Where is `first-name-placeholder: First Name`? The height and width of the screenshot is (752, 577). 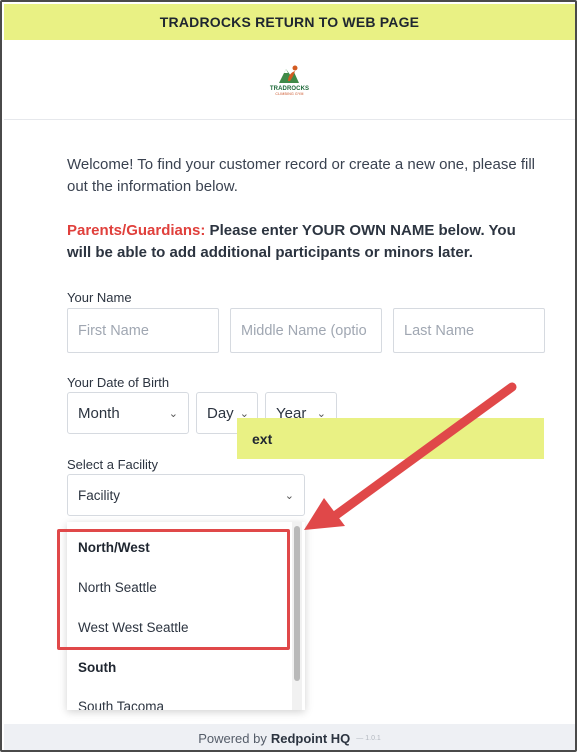 first-name-placeholder: First Name is located at coordinates (113, 330).